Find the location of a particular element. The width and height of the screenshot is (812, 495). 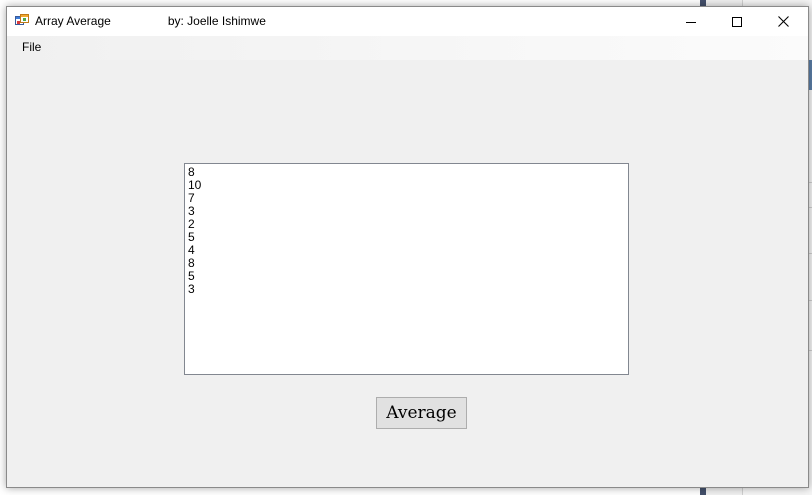

author-label: by: Joelle Ishimwe is located at coordinates (216, 21).